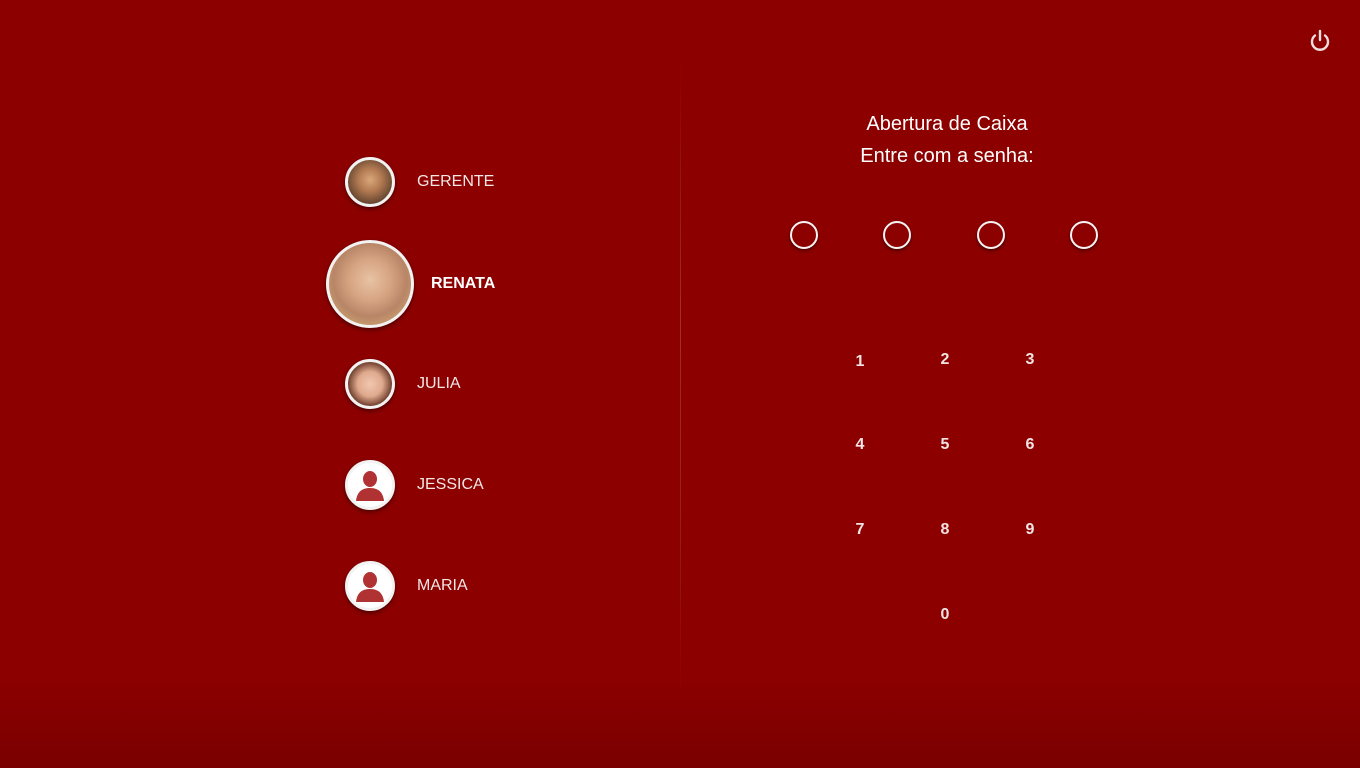  I want to click on keypad-key-0: 0, so click(945, 615).